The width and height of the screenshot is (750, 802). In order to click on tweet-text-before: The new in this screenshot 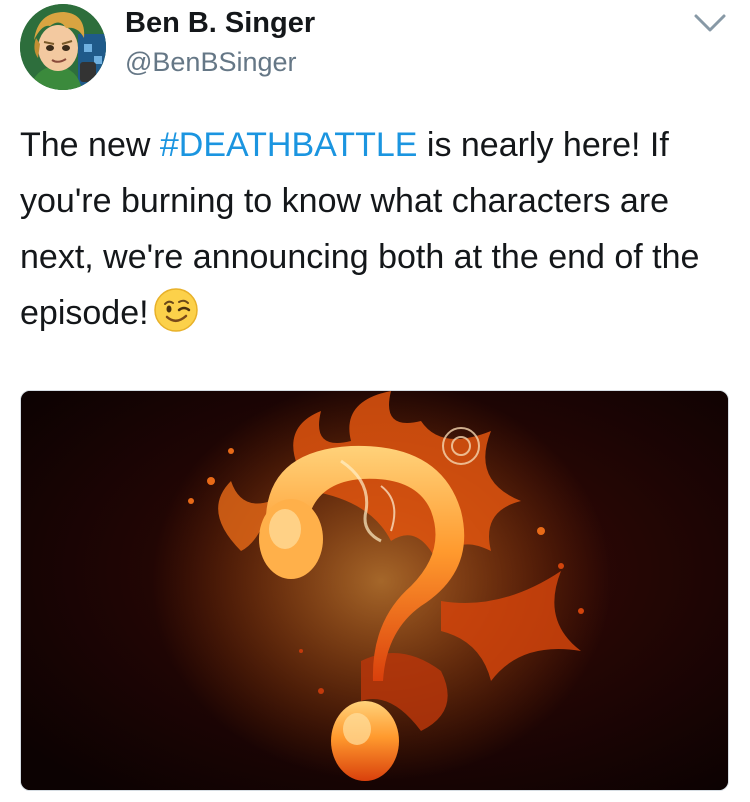, I will do `click(90, 145)`.